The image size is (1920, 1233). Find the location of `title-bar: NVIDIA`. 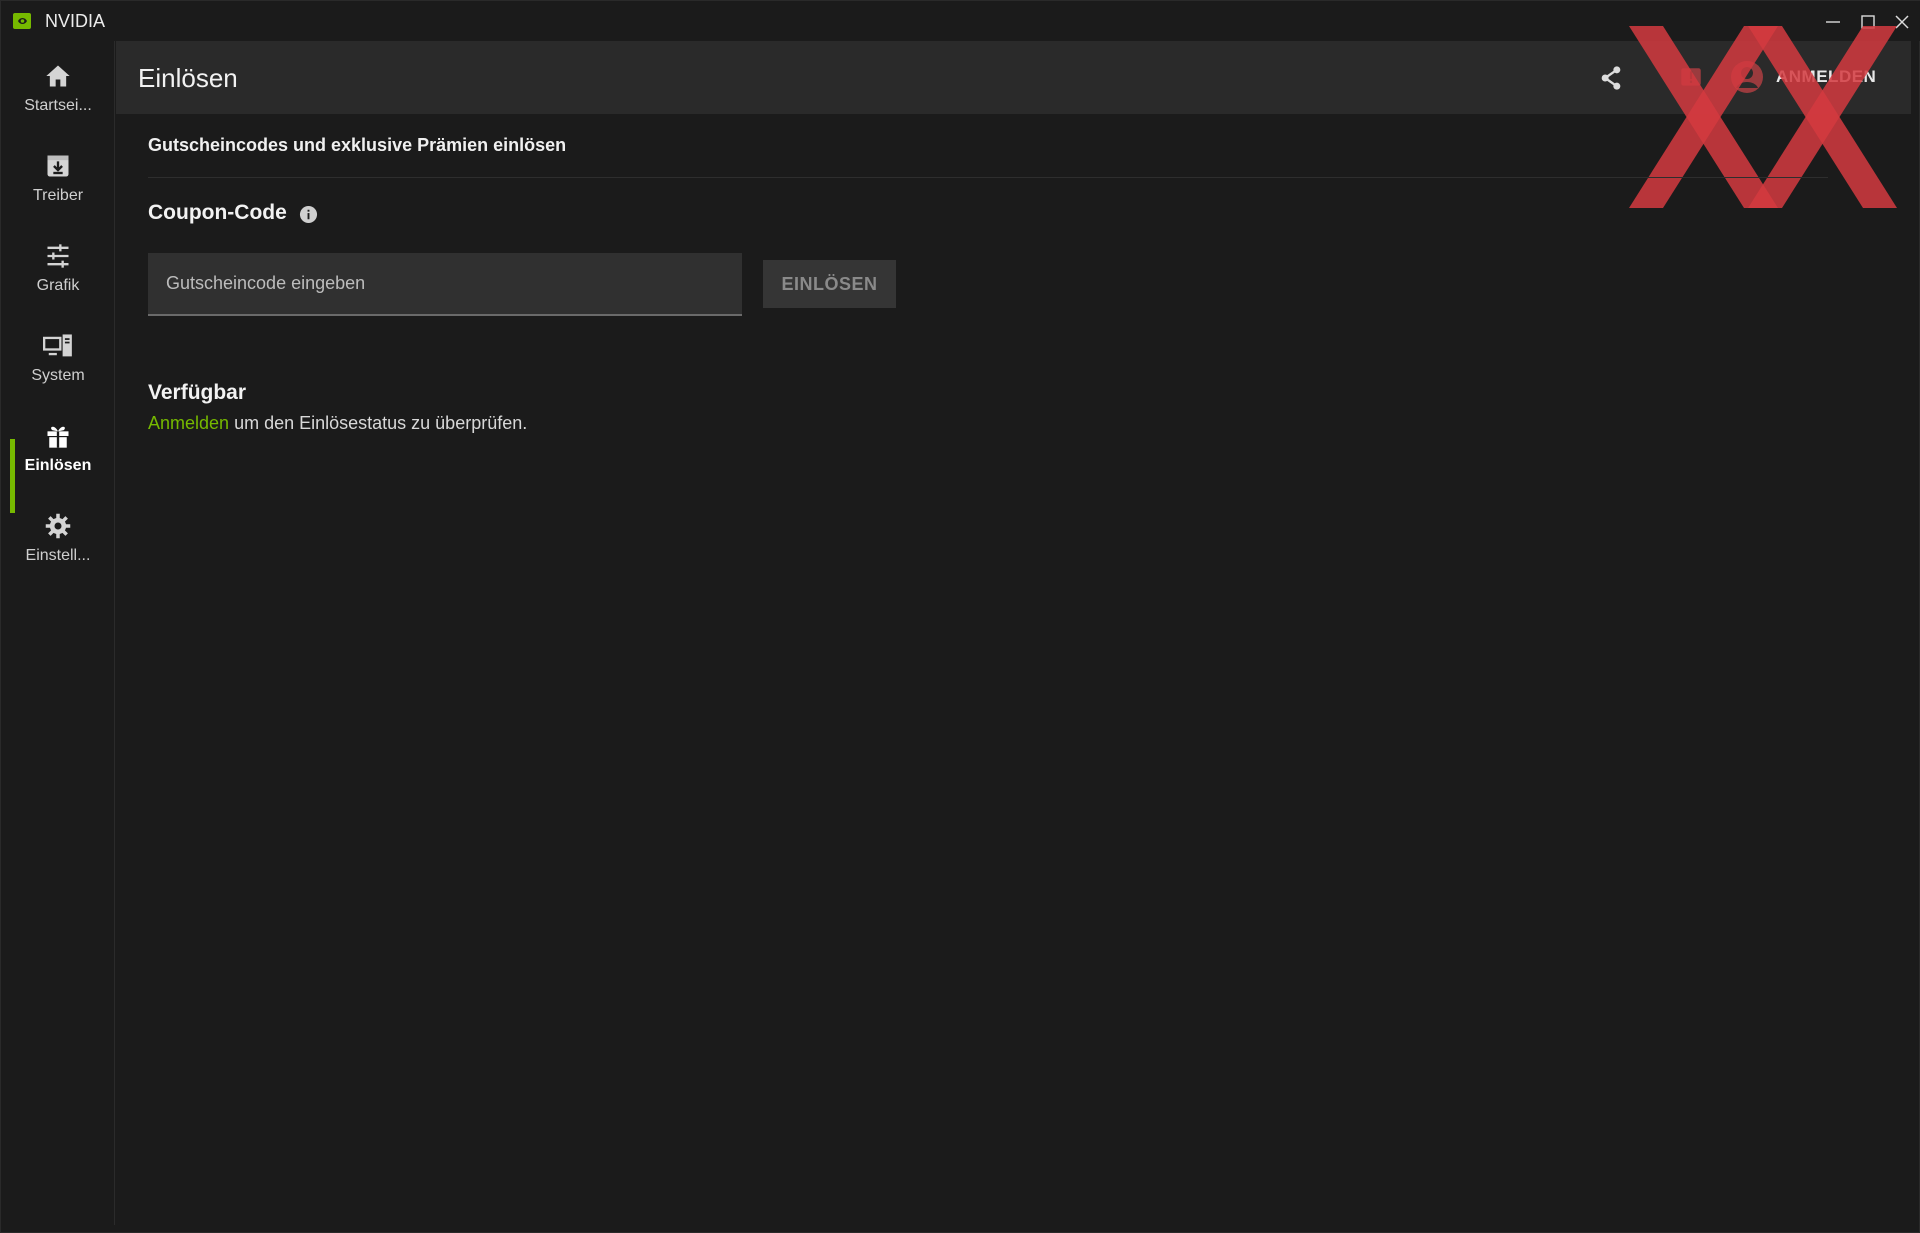

title-bar: NVIDIA is located at coordinates (960, 21).